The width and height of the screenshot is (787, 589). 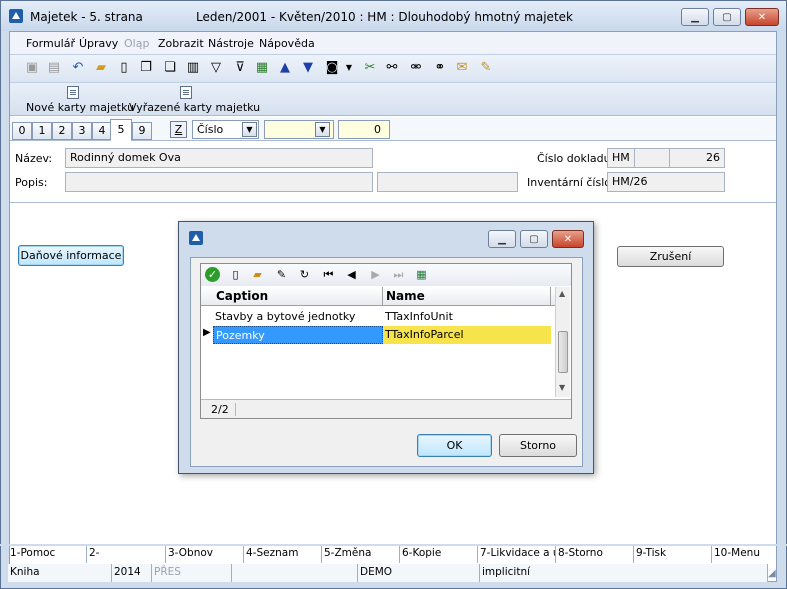 I want to click on scroll-thumb, so click(x=563, y=352).